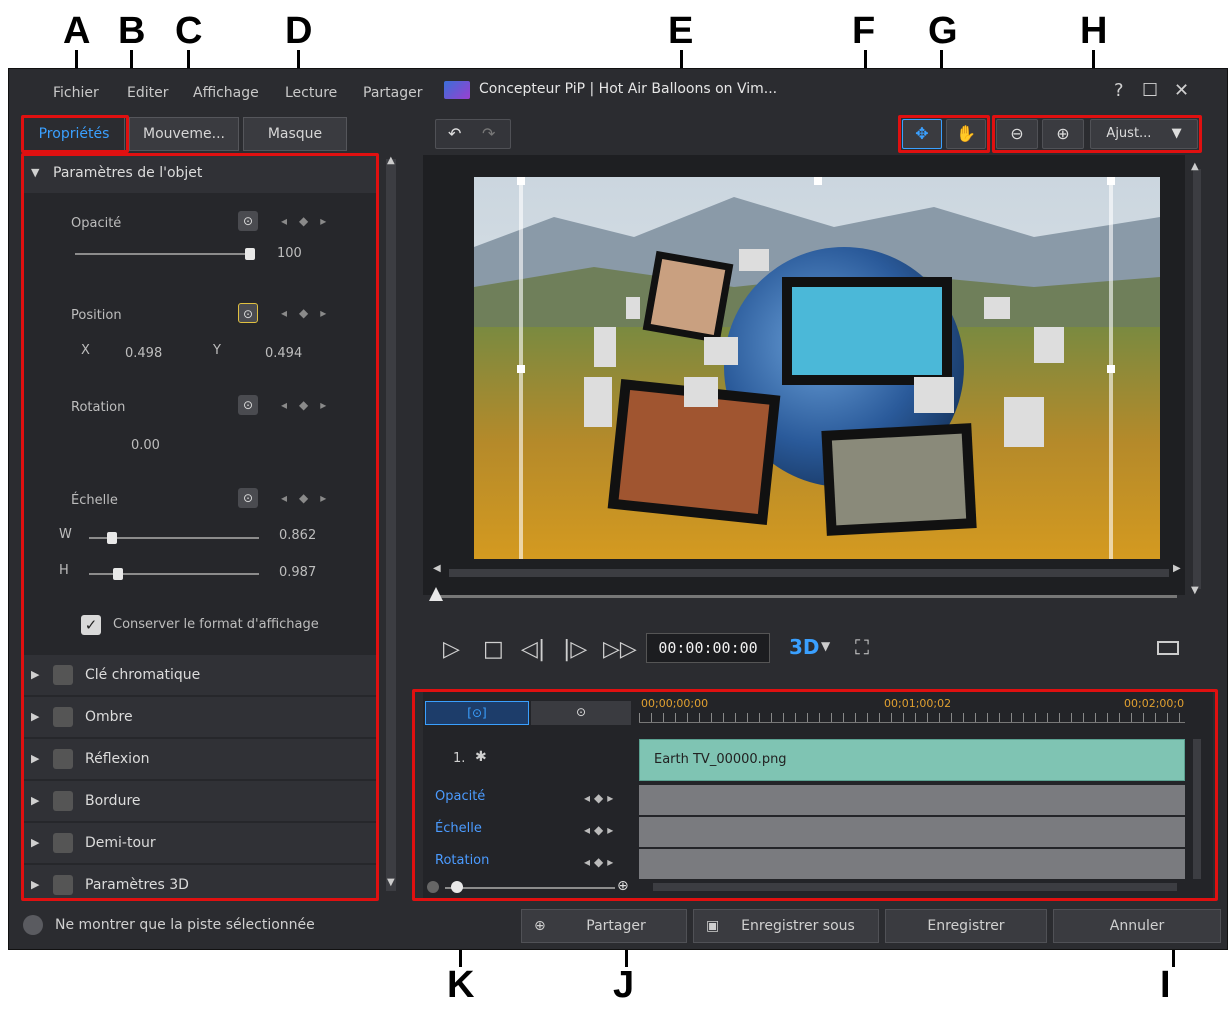  What do you see at coordinates (864, 31) in the screenshot?
I see `callout-f: F` at bounding box center [864, 31].